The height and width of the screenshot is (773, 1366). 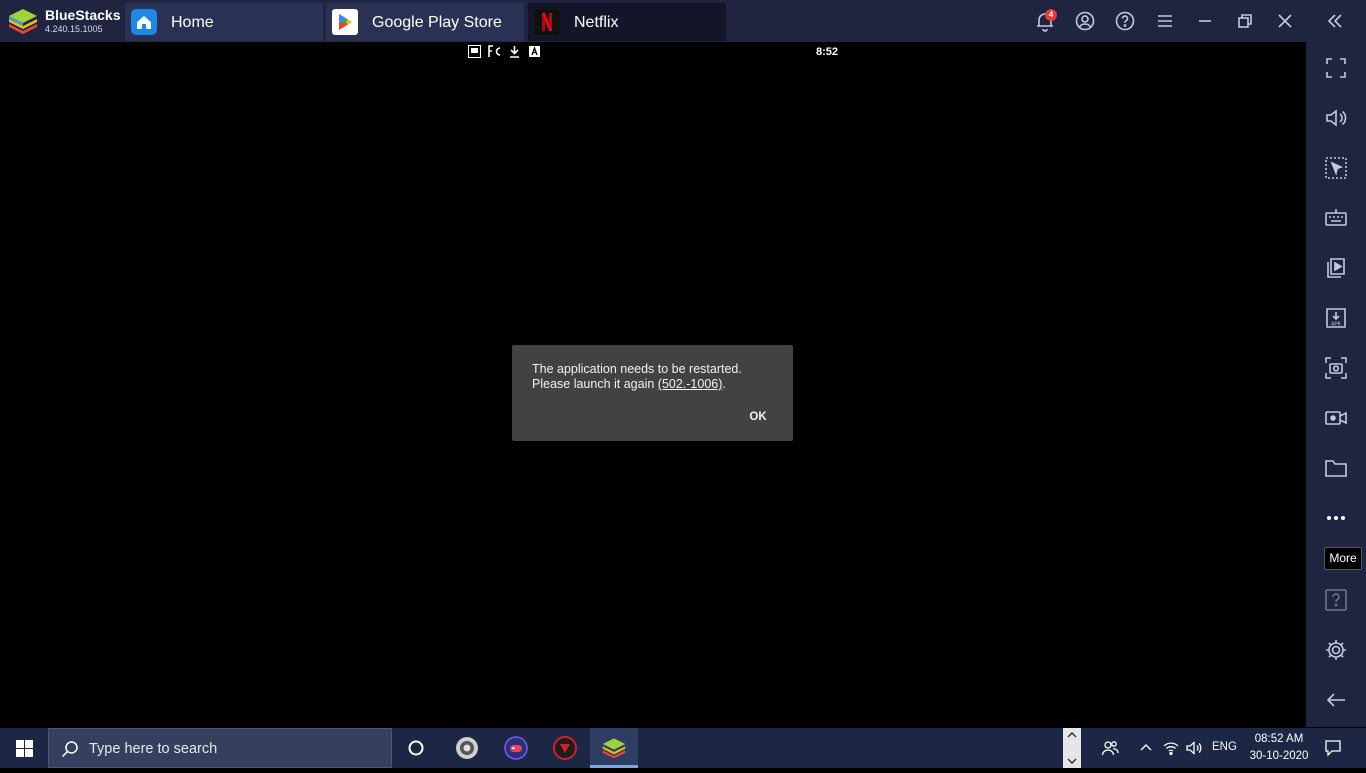 I want to click on menu-icon, so click(x=1165, y=21).